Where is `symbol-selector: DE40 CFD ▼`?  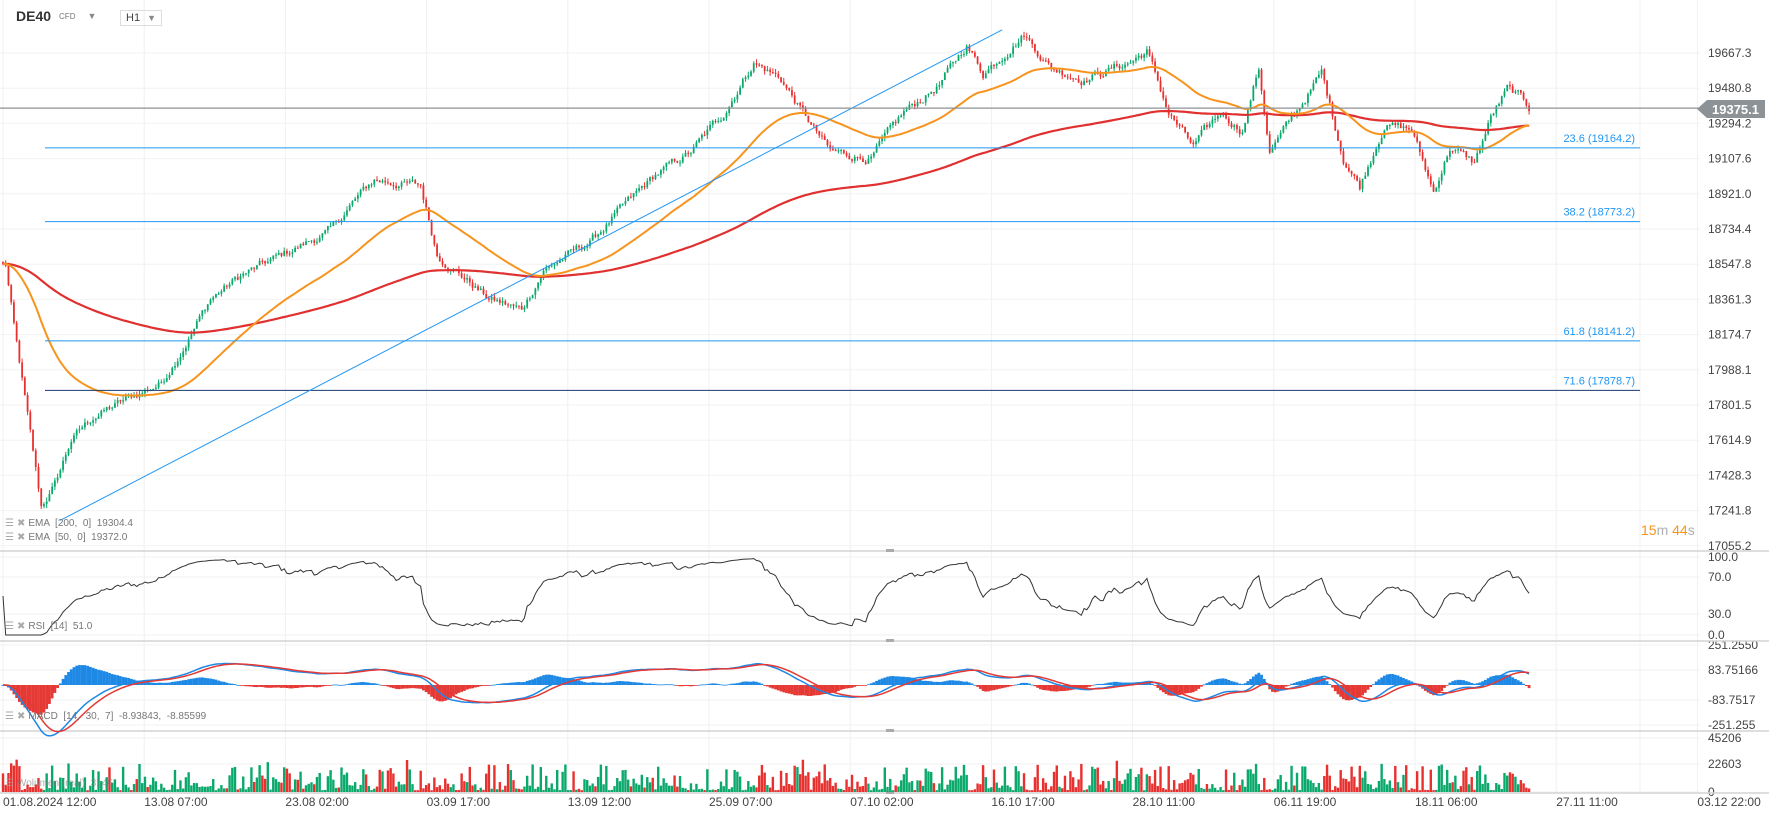
symbol-selector: DE40 CFD ▼ is located at coordinates (56, 16).